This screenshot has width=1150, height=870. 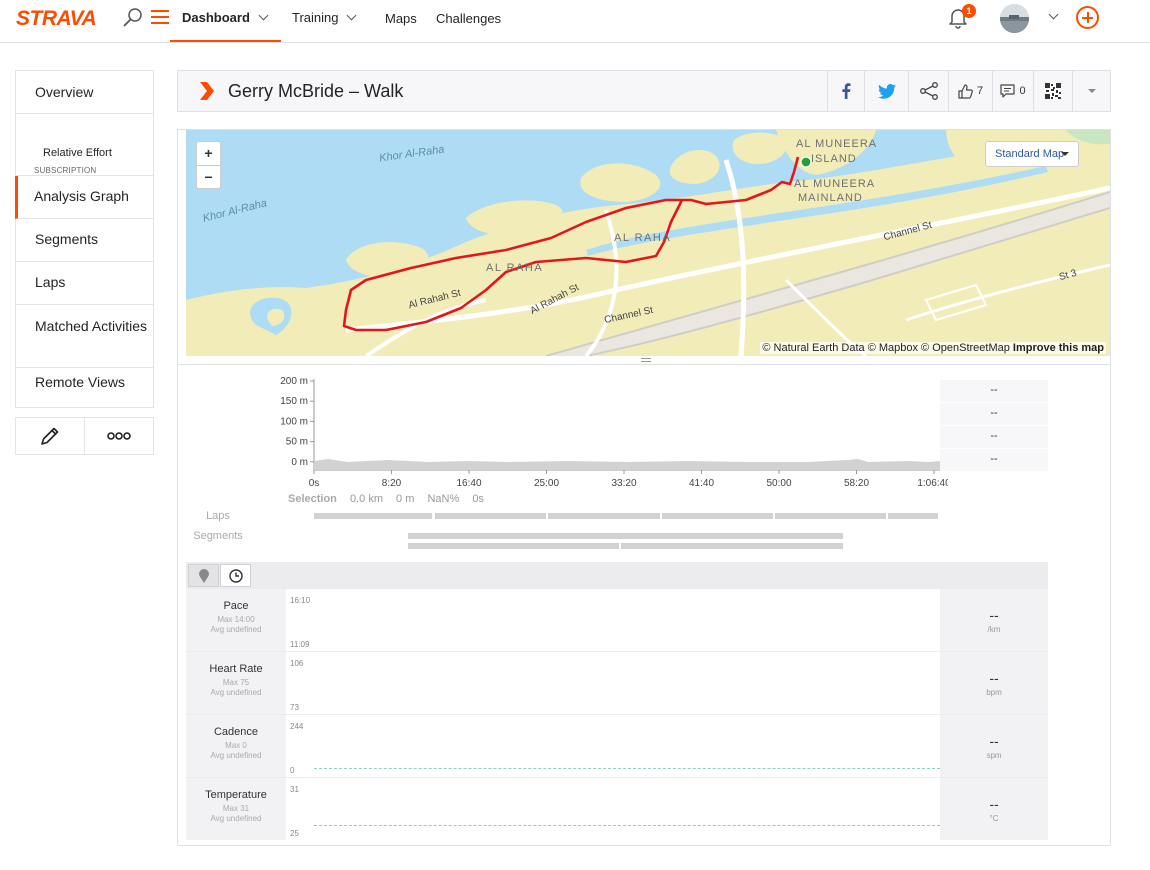 What do you see at coordinates (84, 283) in the screenshot?
I see `sidebar-item-laps: Laps` at bounding box center [84, 283].